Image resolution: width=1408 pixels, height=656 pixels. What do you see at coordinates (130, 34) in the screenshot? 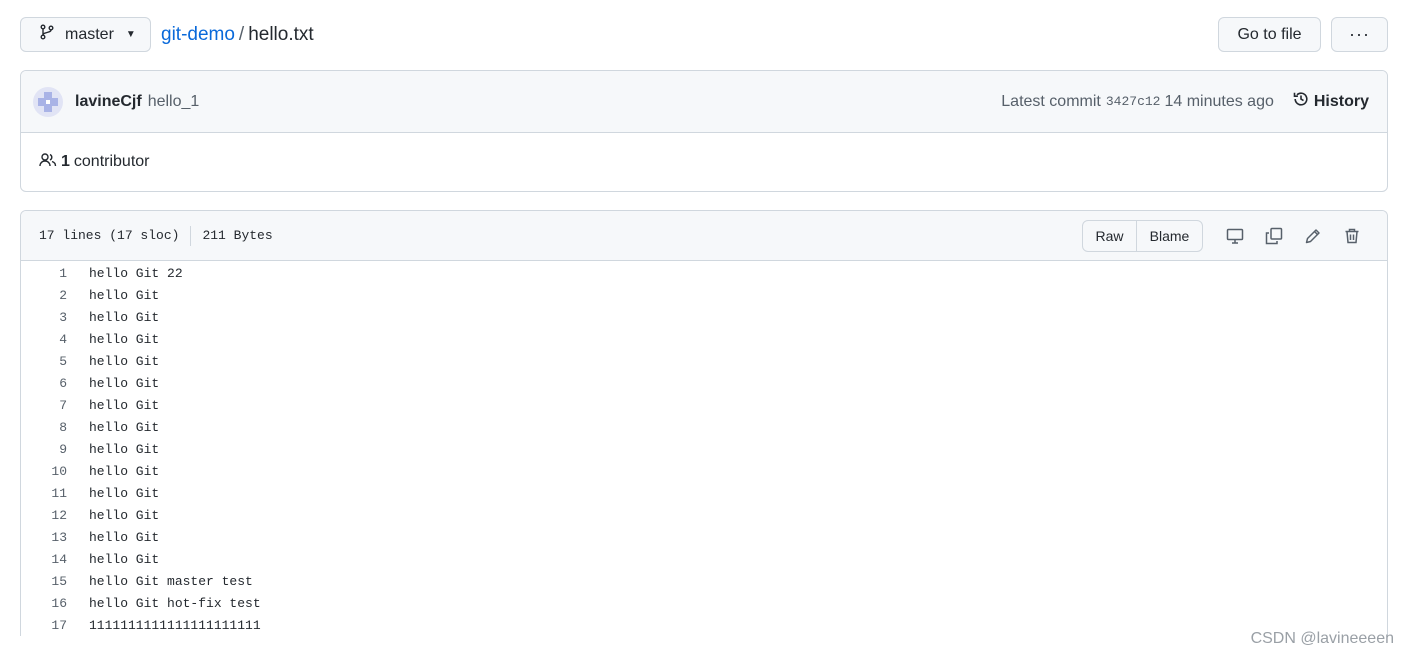
I see `chevron-down-icon: ▼` at bounding box center [130, 34].